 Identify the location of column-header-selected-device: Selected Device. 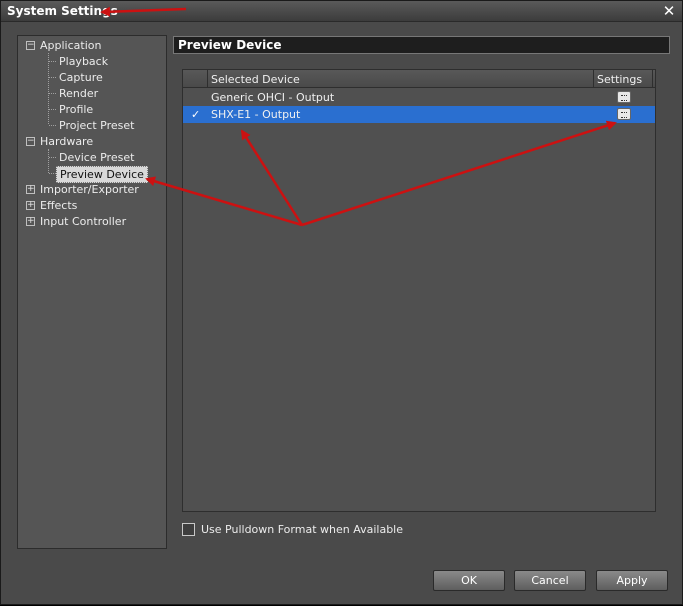
(255, 79).